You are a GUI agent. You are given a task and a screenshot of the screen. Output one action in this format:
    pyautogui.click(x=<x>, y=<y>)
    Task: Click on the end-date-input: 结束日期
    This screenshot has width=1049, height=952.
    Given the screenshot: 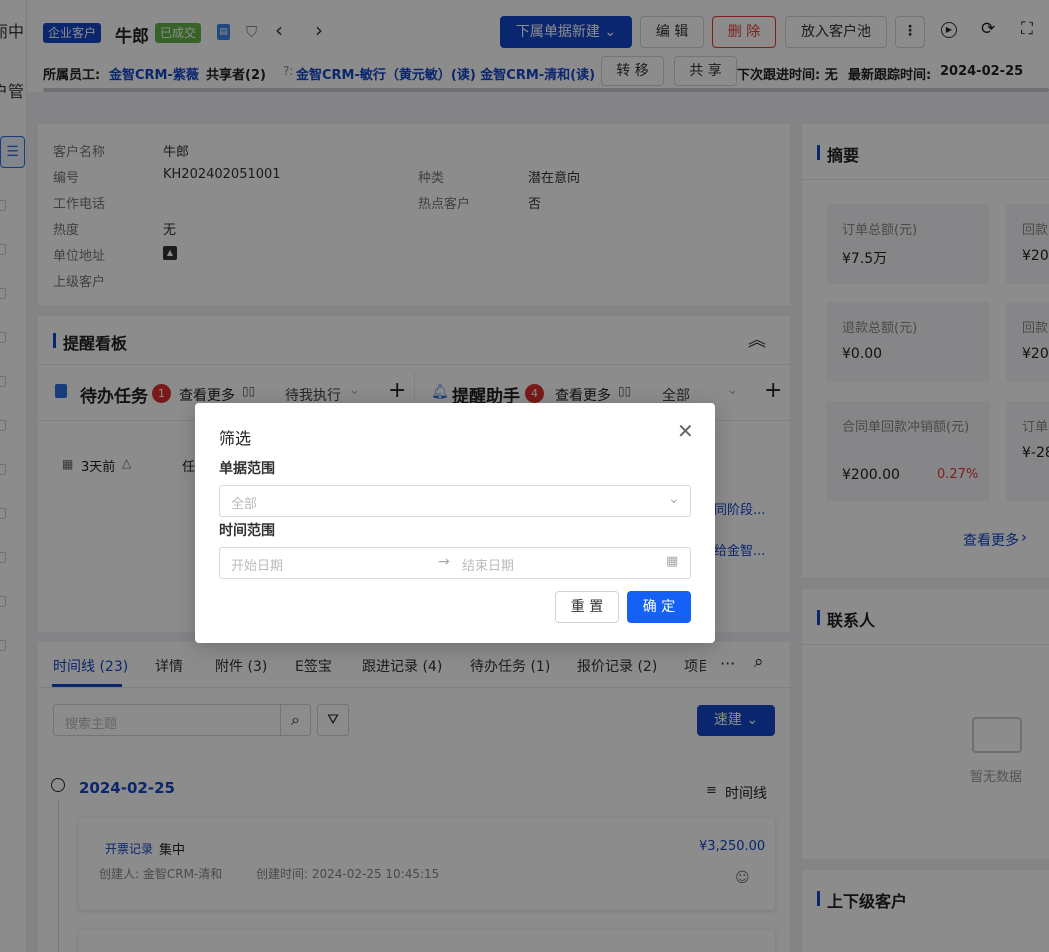 What is the action you would take?
    pyautogui.click(x=488, y=564)
    